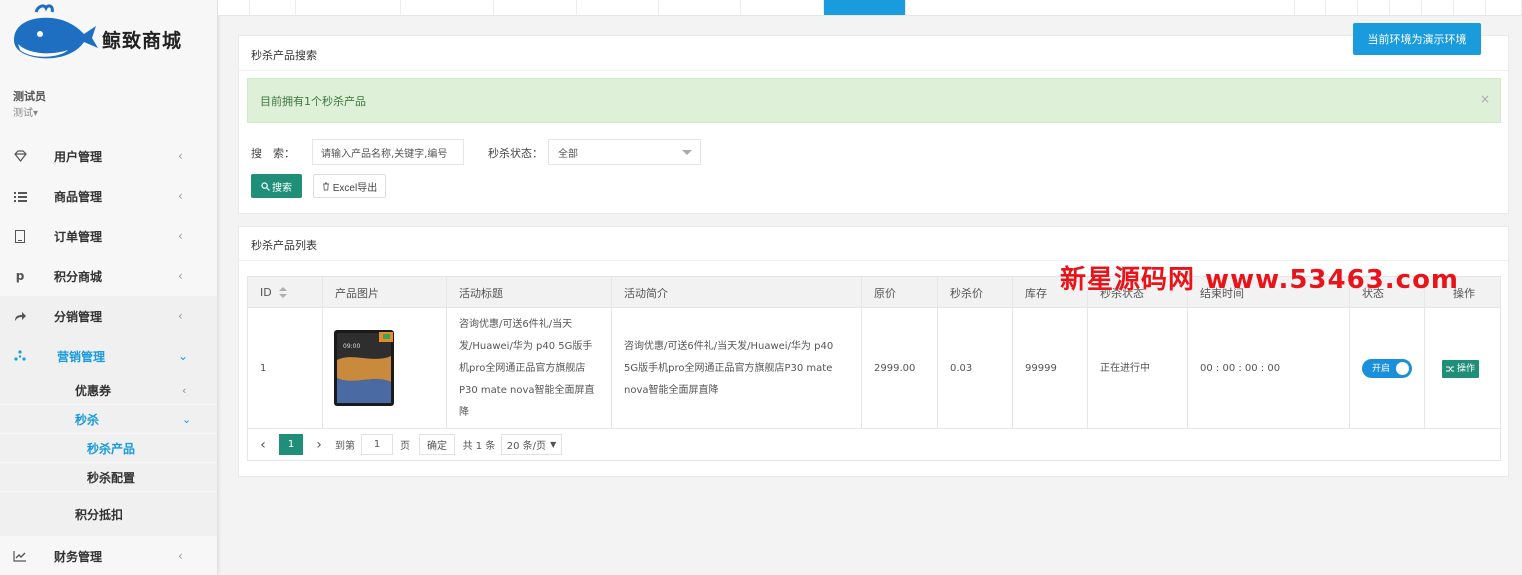 The height and width of the screenshot is (575, 1522). I want to click on sidebar-item-label: 订单管理, so click(78, 236).